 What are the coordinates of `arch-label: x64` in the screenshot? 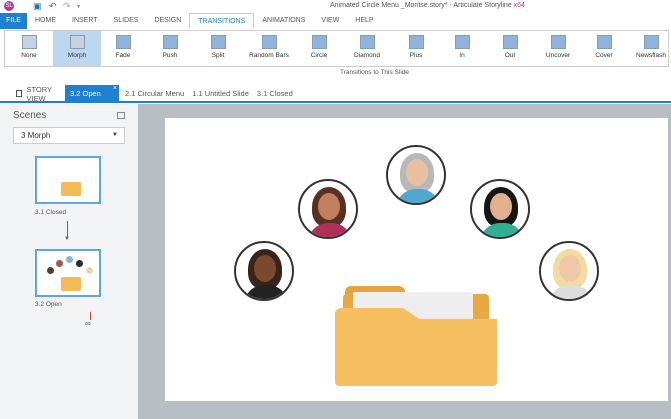 It's located at (519, 5).